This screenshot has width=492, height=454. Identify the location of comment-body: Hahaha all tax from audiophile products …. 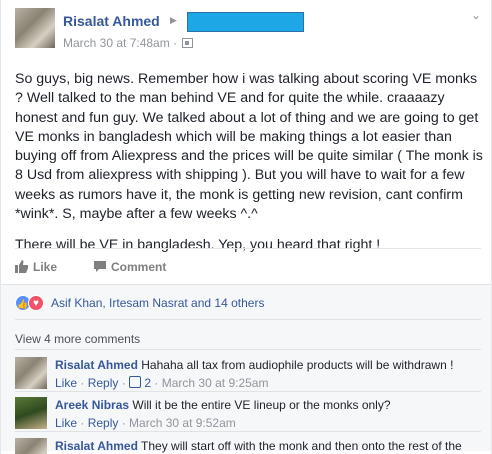
(297, 365).